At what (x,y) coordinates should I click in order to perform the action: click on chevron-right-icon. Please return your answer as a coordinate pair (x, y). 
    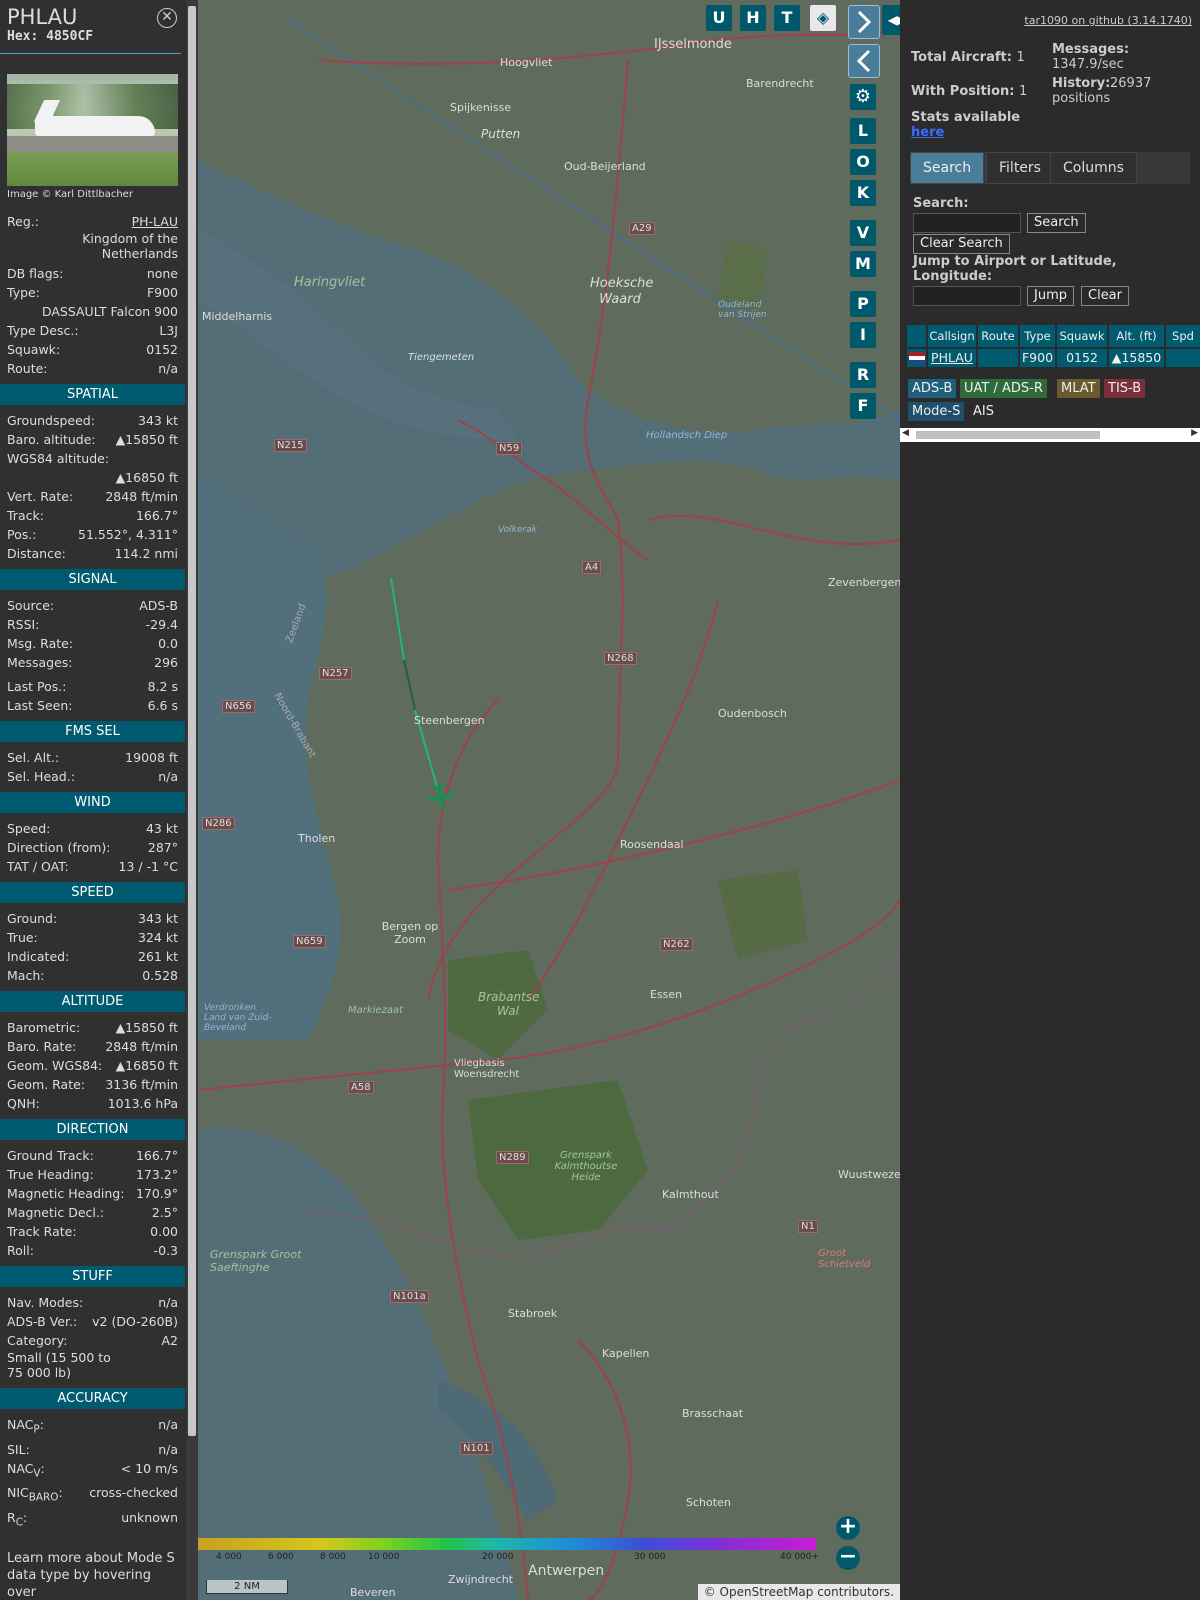
    Looking at the image, I should click on (864, 22).